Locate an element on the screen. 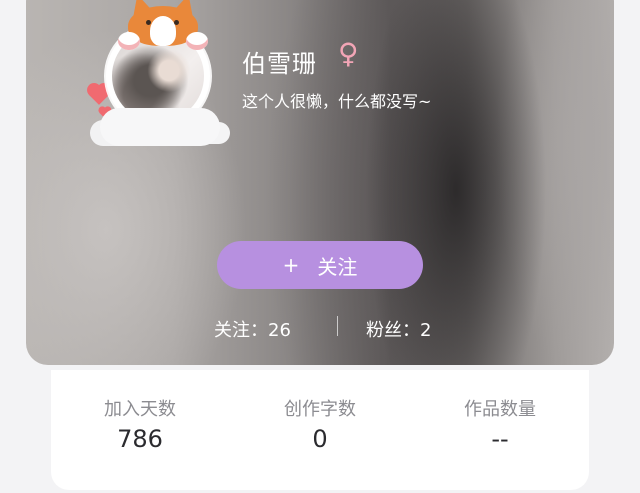 This screenshot has height=493, width=640. corgi-right-paw-icon is located at coordinates (197, 41).